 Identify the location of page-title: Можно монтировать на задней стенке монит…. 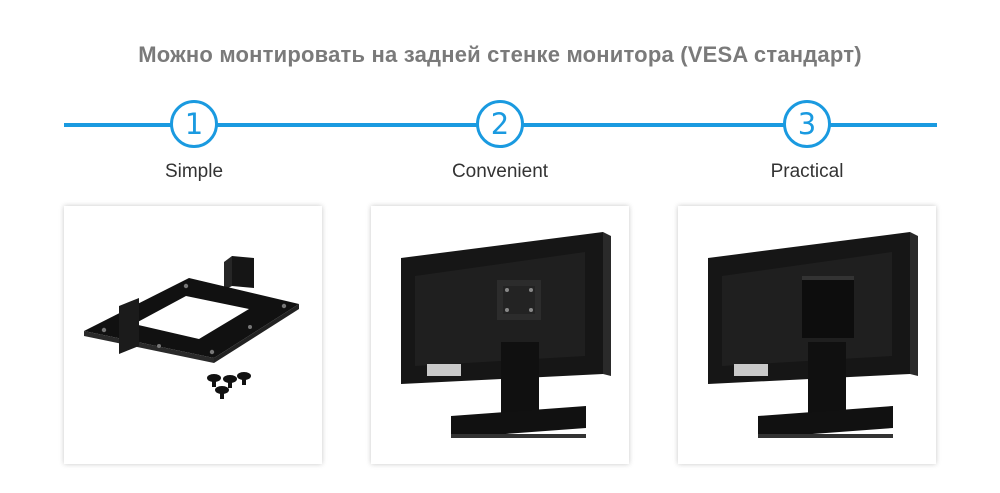
(500, 54).